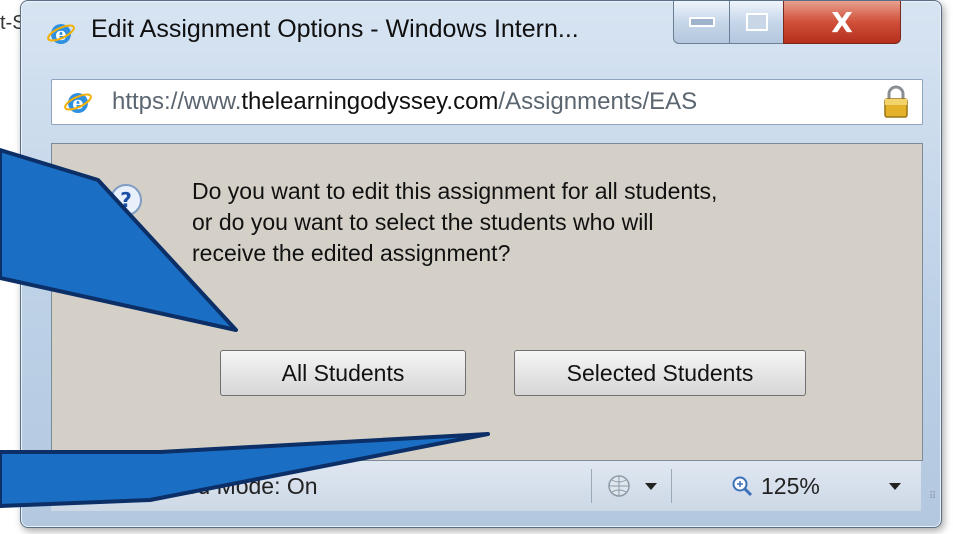 The height and width of the screenshot is (534, 953). Describe the element at coordinates (493, 486) in the screenshot. I see `status-bar: net | Protected Mode: On 125% ⠿` at that location.